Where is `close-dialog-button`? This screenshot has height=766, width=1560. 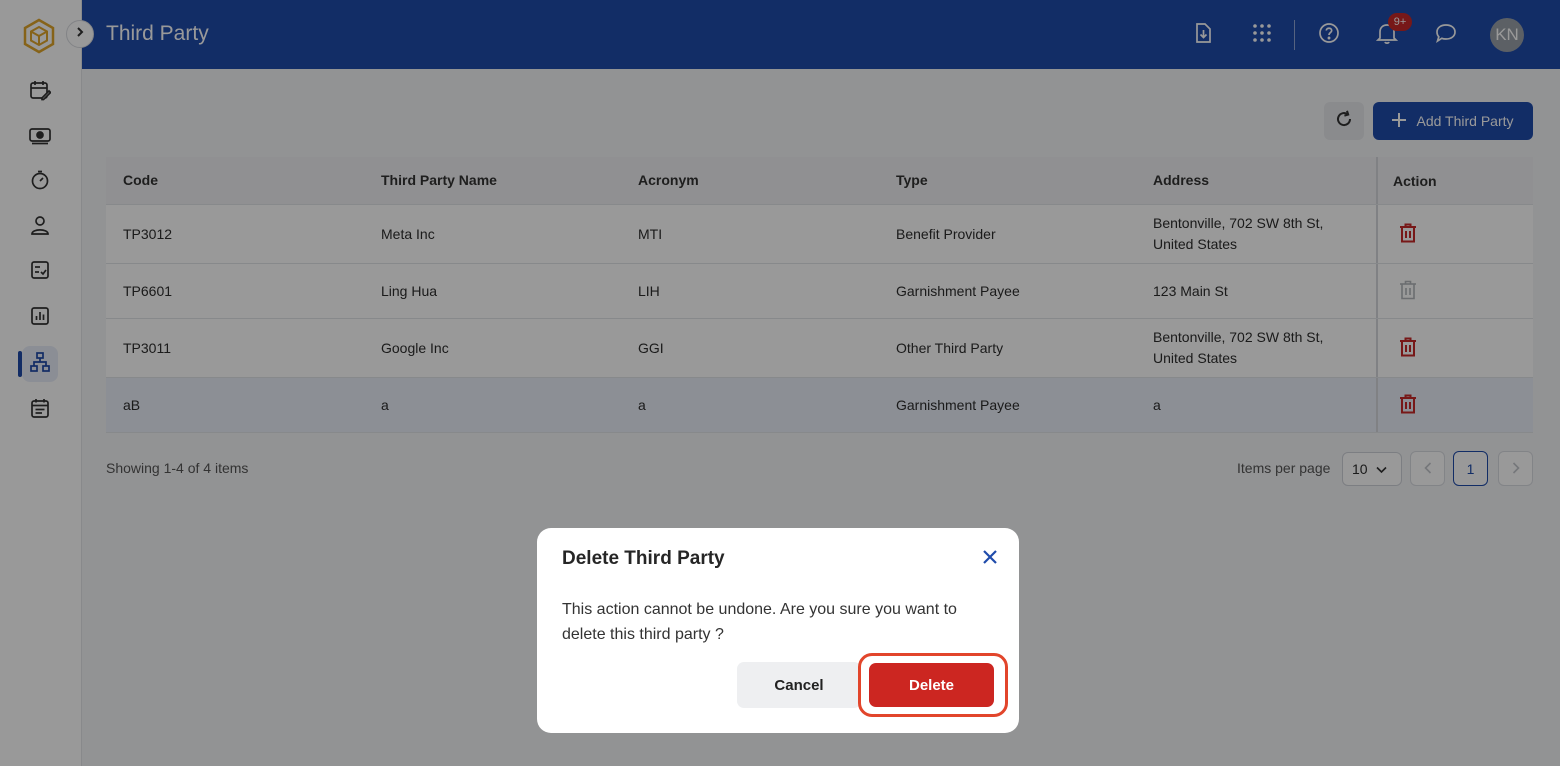 close-dialog-button is located at coordinates (990, 559).